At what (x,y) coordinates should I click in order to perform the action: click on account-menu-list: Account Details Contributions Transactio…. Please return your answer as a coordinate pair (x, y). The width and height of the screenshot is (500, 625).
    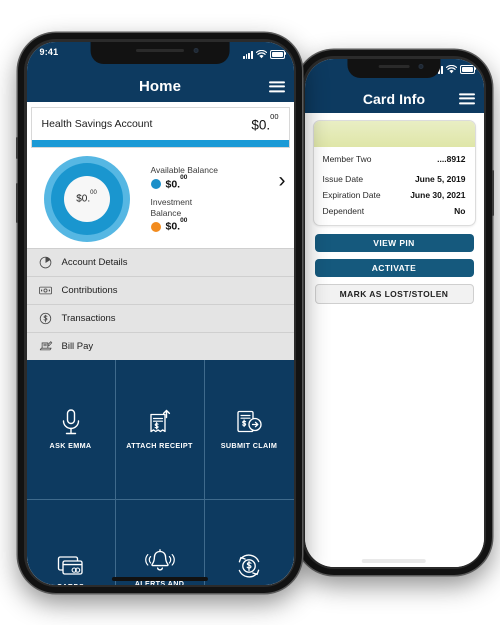
    Looking at the image, I should click on (160, 304).